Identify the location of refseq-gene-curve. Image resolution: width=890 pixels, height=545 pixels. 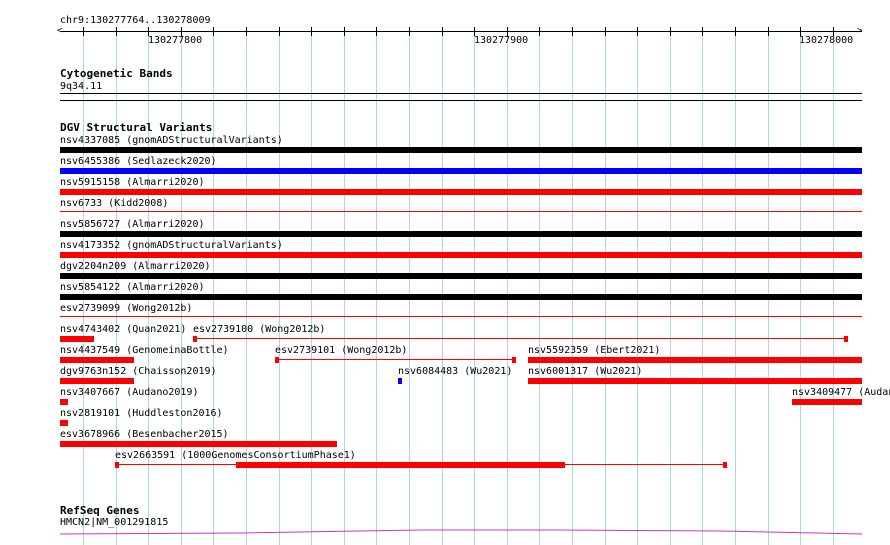
(461, 532).